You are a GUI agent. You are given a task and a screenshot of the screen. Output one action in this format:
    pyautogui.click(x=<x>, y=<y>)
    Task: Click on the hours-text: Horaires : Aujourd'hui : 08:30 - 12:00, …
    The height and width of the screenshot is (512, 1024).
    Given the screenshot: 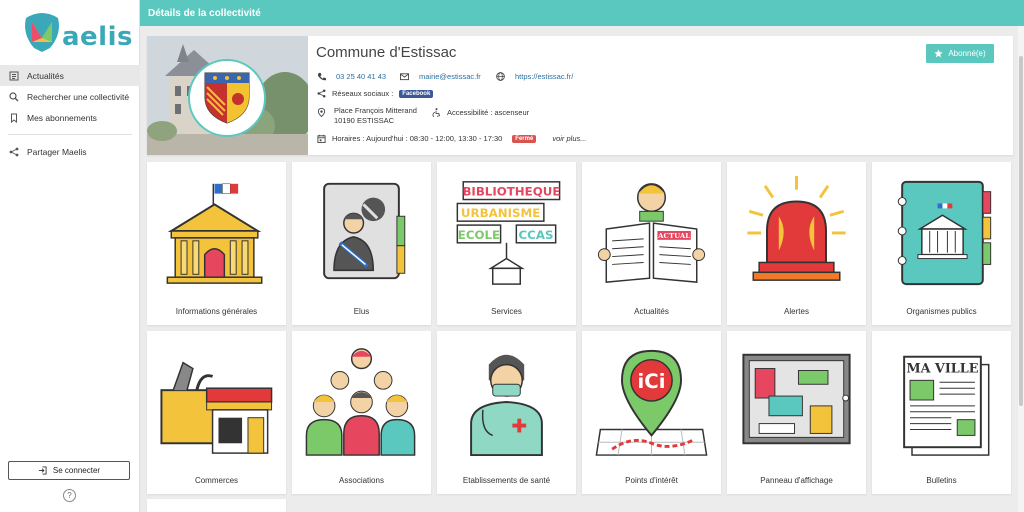 What is the action you would take?
    pyautogui.click(x=417, y=138)
    